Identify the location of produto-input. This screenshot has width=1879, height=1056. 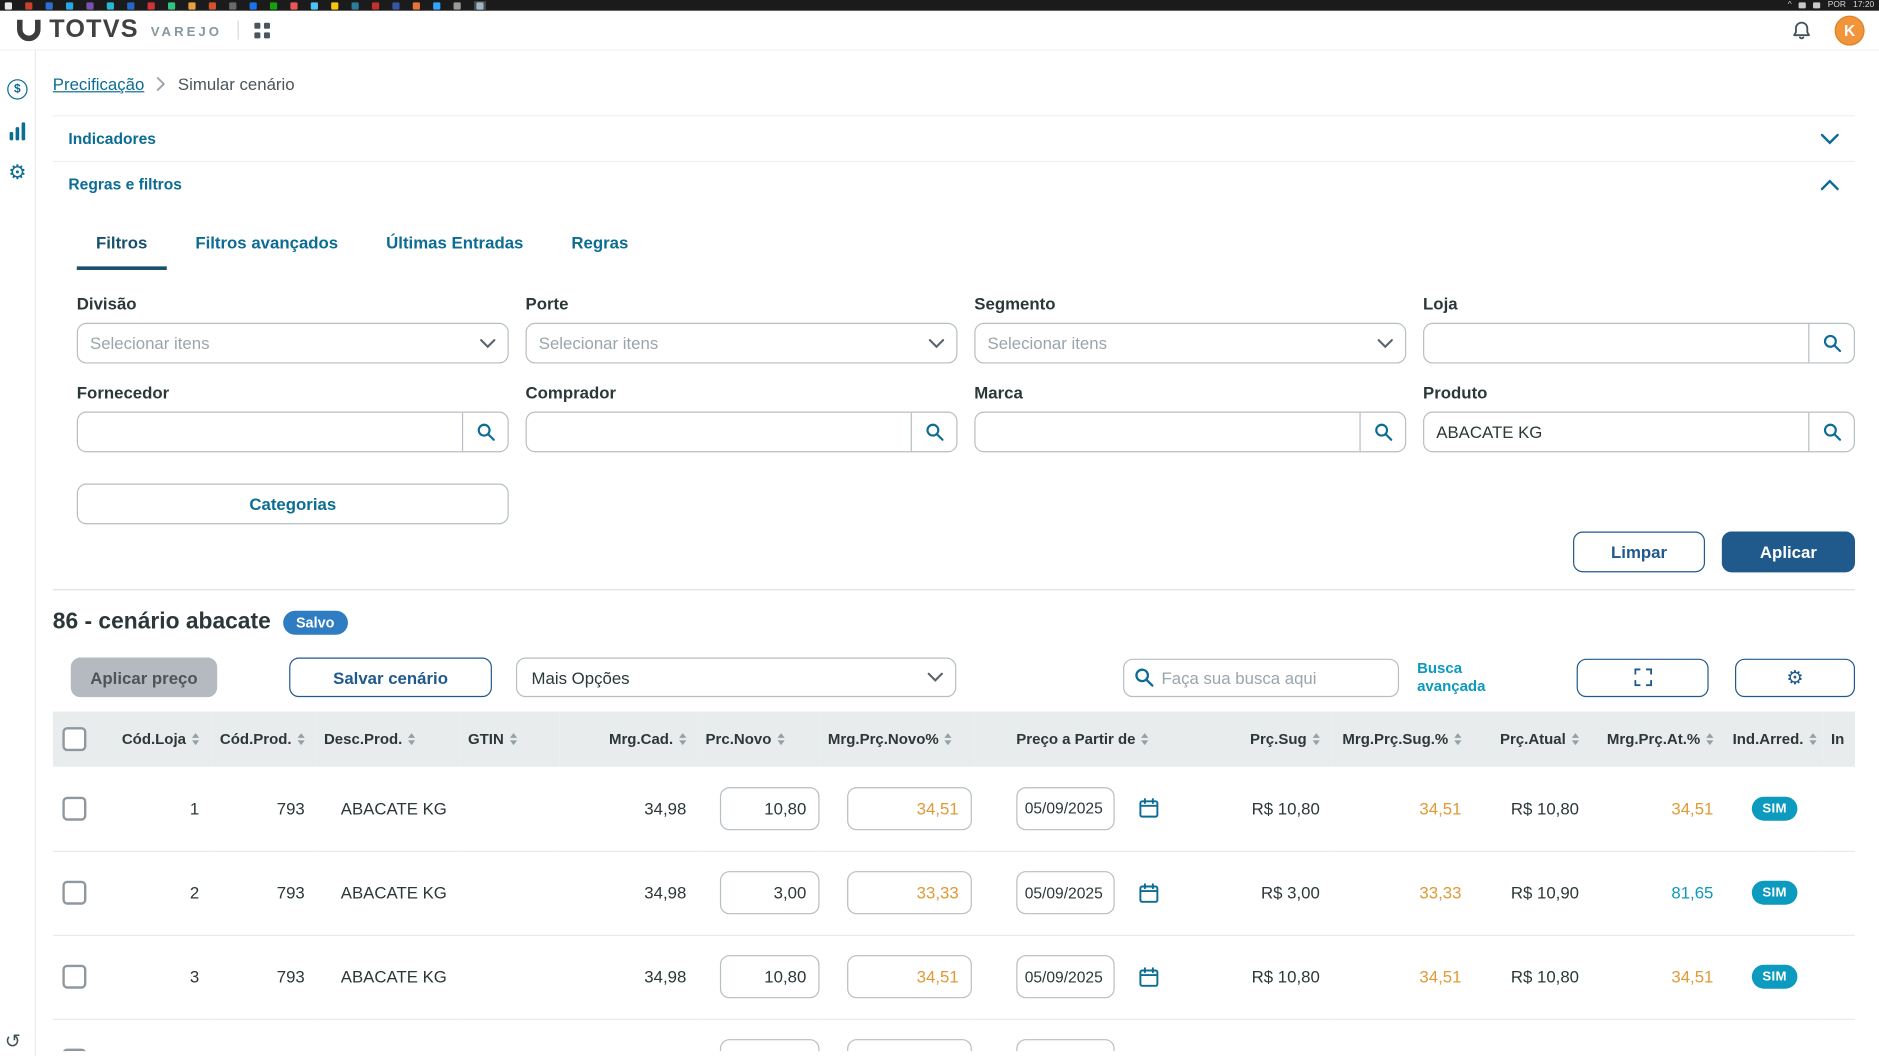
(1616, 432).